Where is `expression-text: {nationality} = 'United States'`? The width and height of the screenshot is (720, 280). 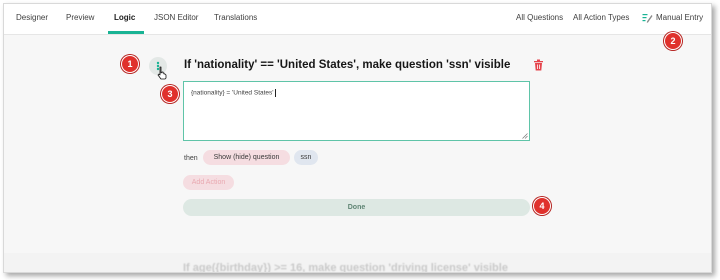
expression-text: {nationality} = 'United States' is located at coordinates (233, 93).